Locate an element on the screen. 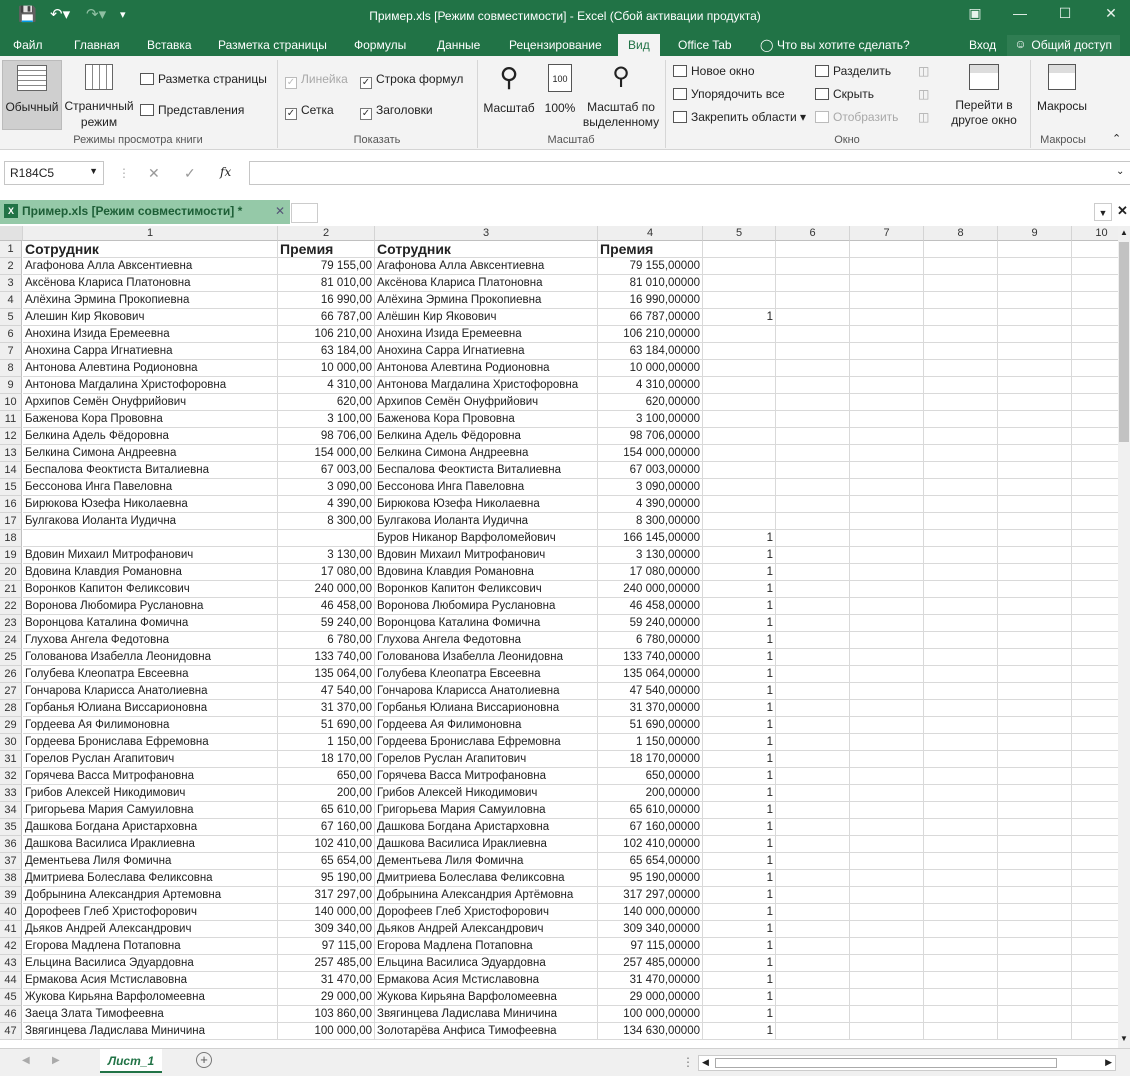  row-header: 24 is located at coordinates (11, 640).